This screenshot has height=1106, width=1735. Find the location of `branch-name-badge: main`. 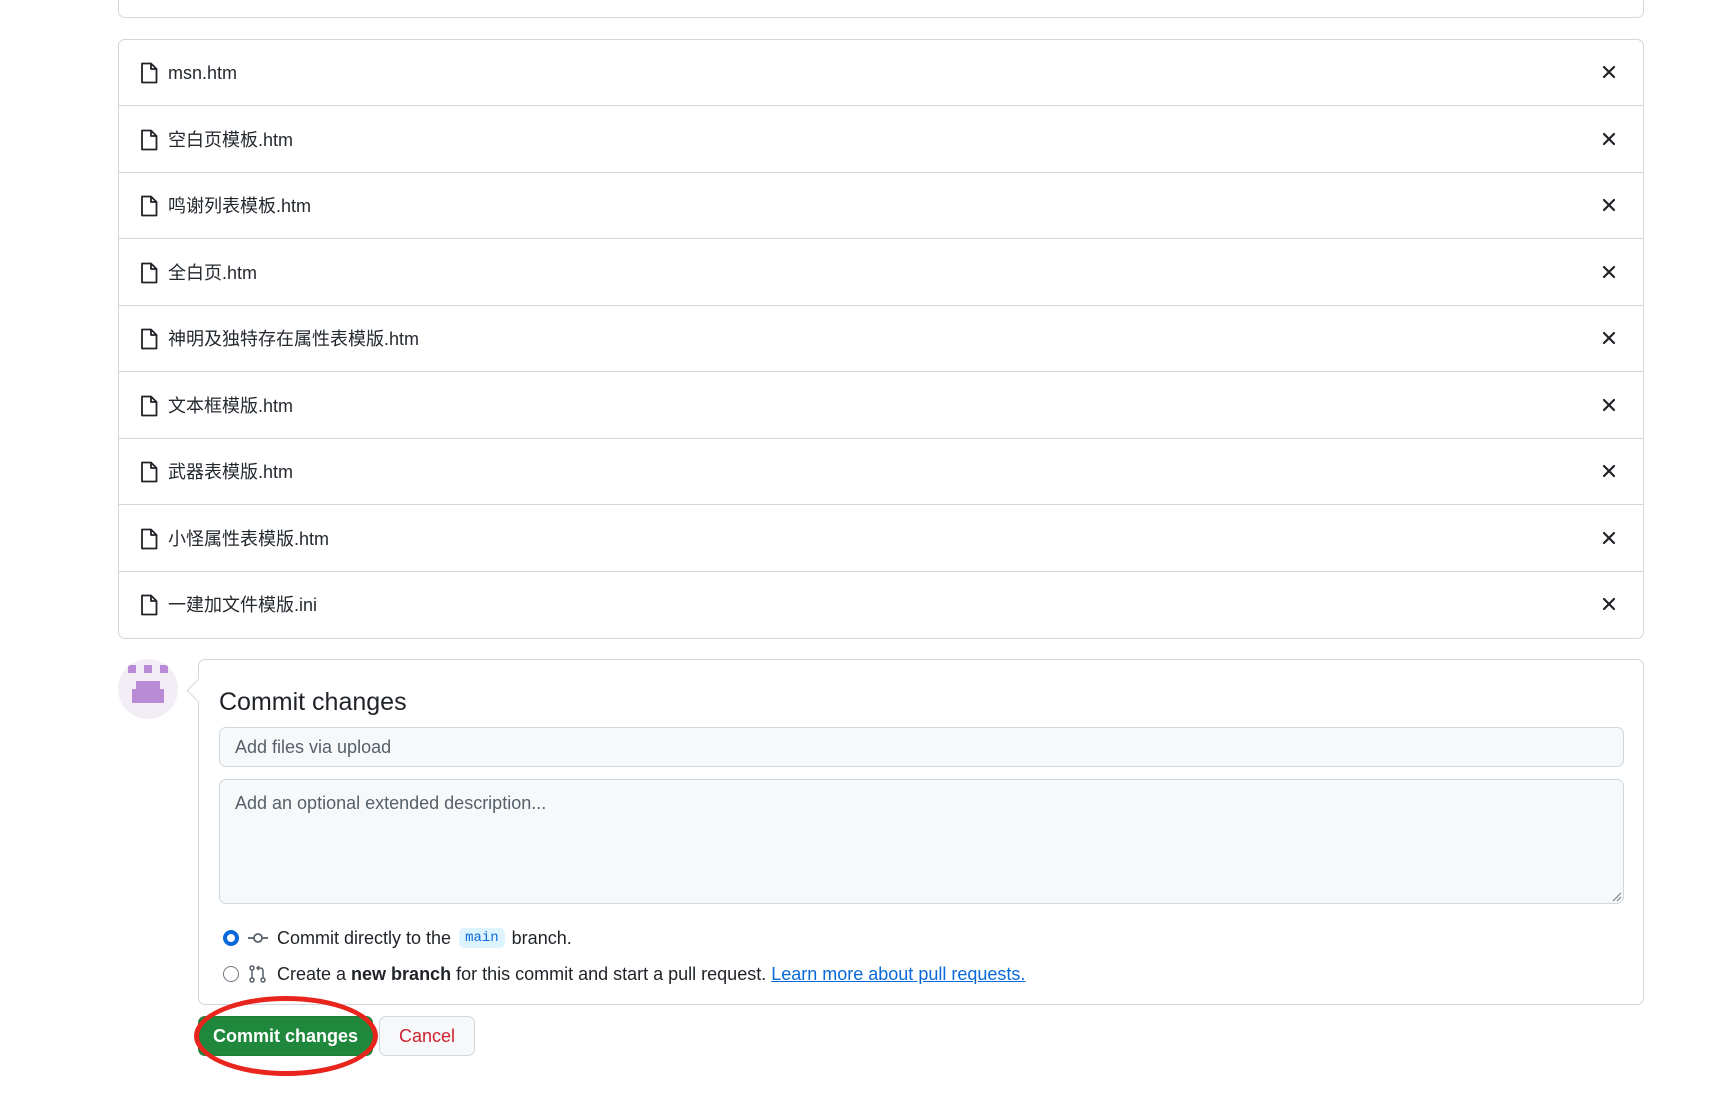

branch-name-badge: main is located at coordinates (482, 938).